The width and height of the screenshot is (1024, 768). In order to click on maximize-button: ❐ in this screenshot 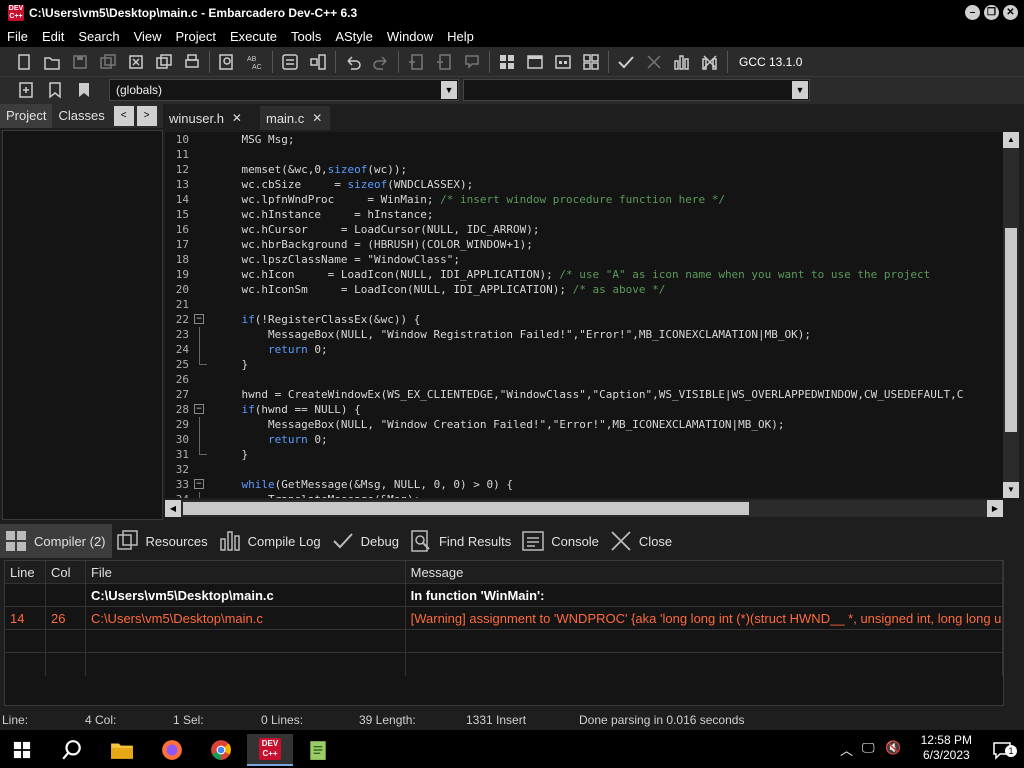, I will do `click(991, 12)`.